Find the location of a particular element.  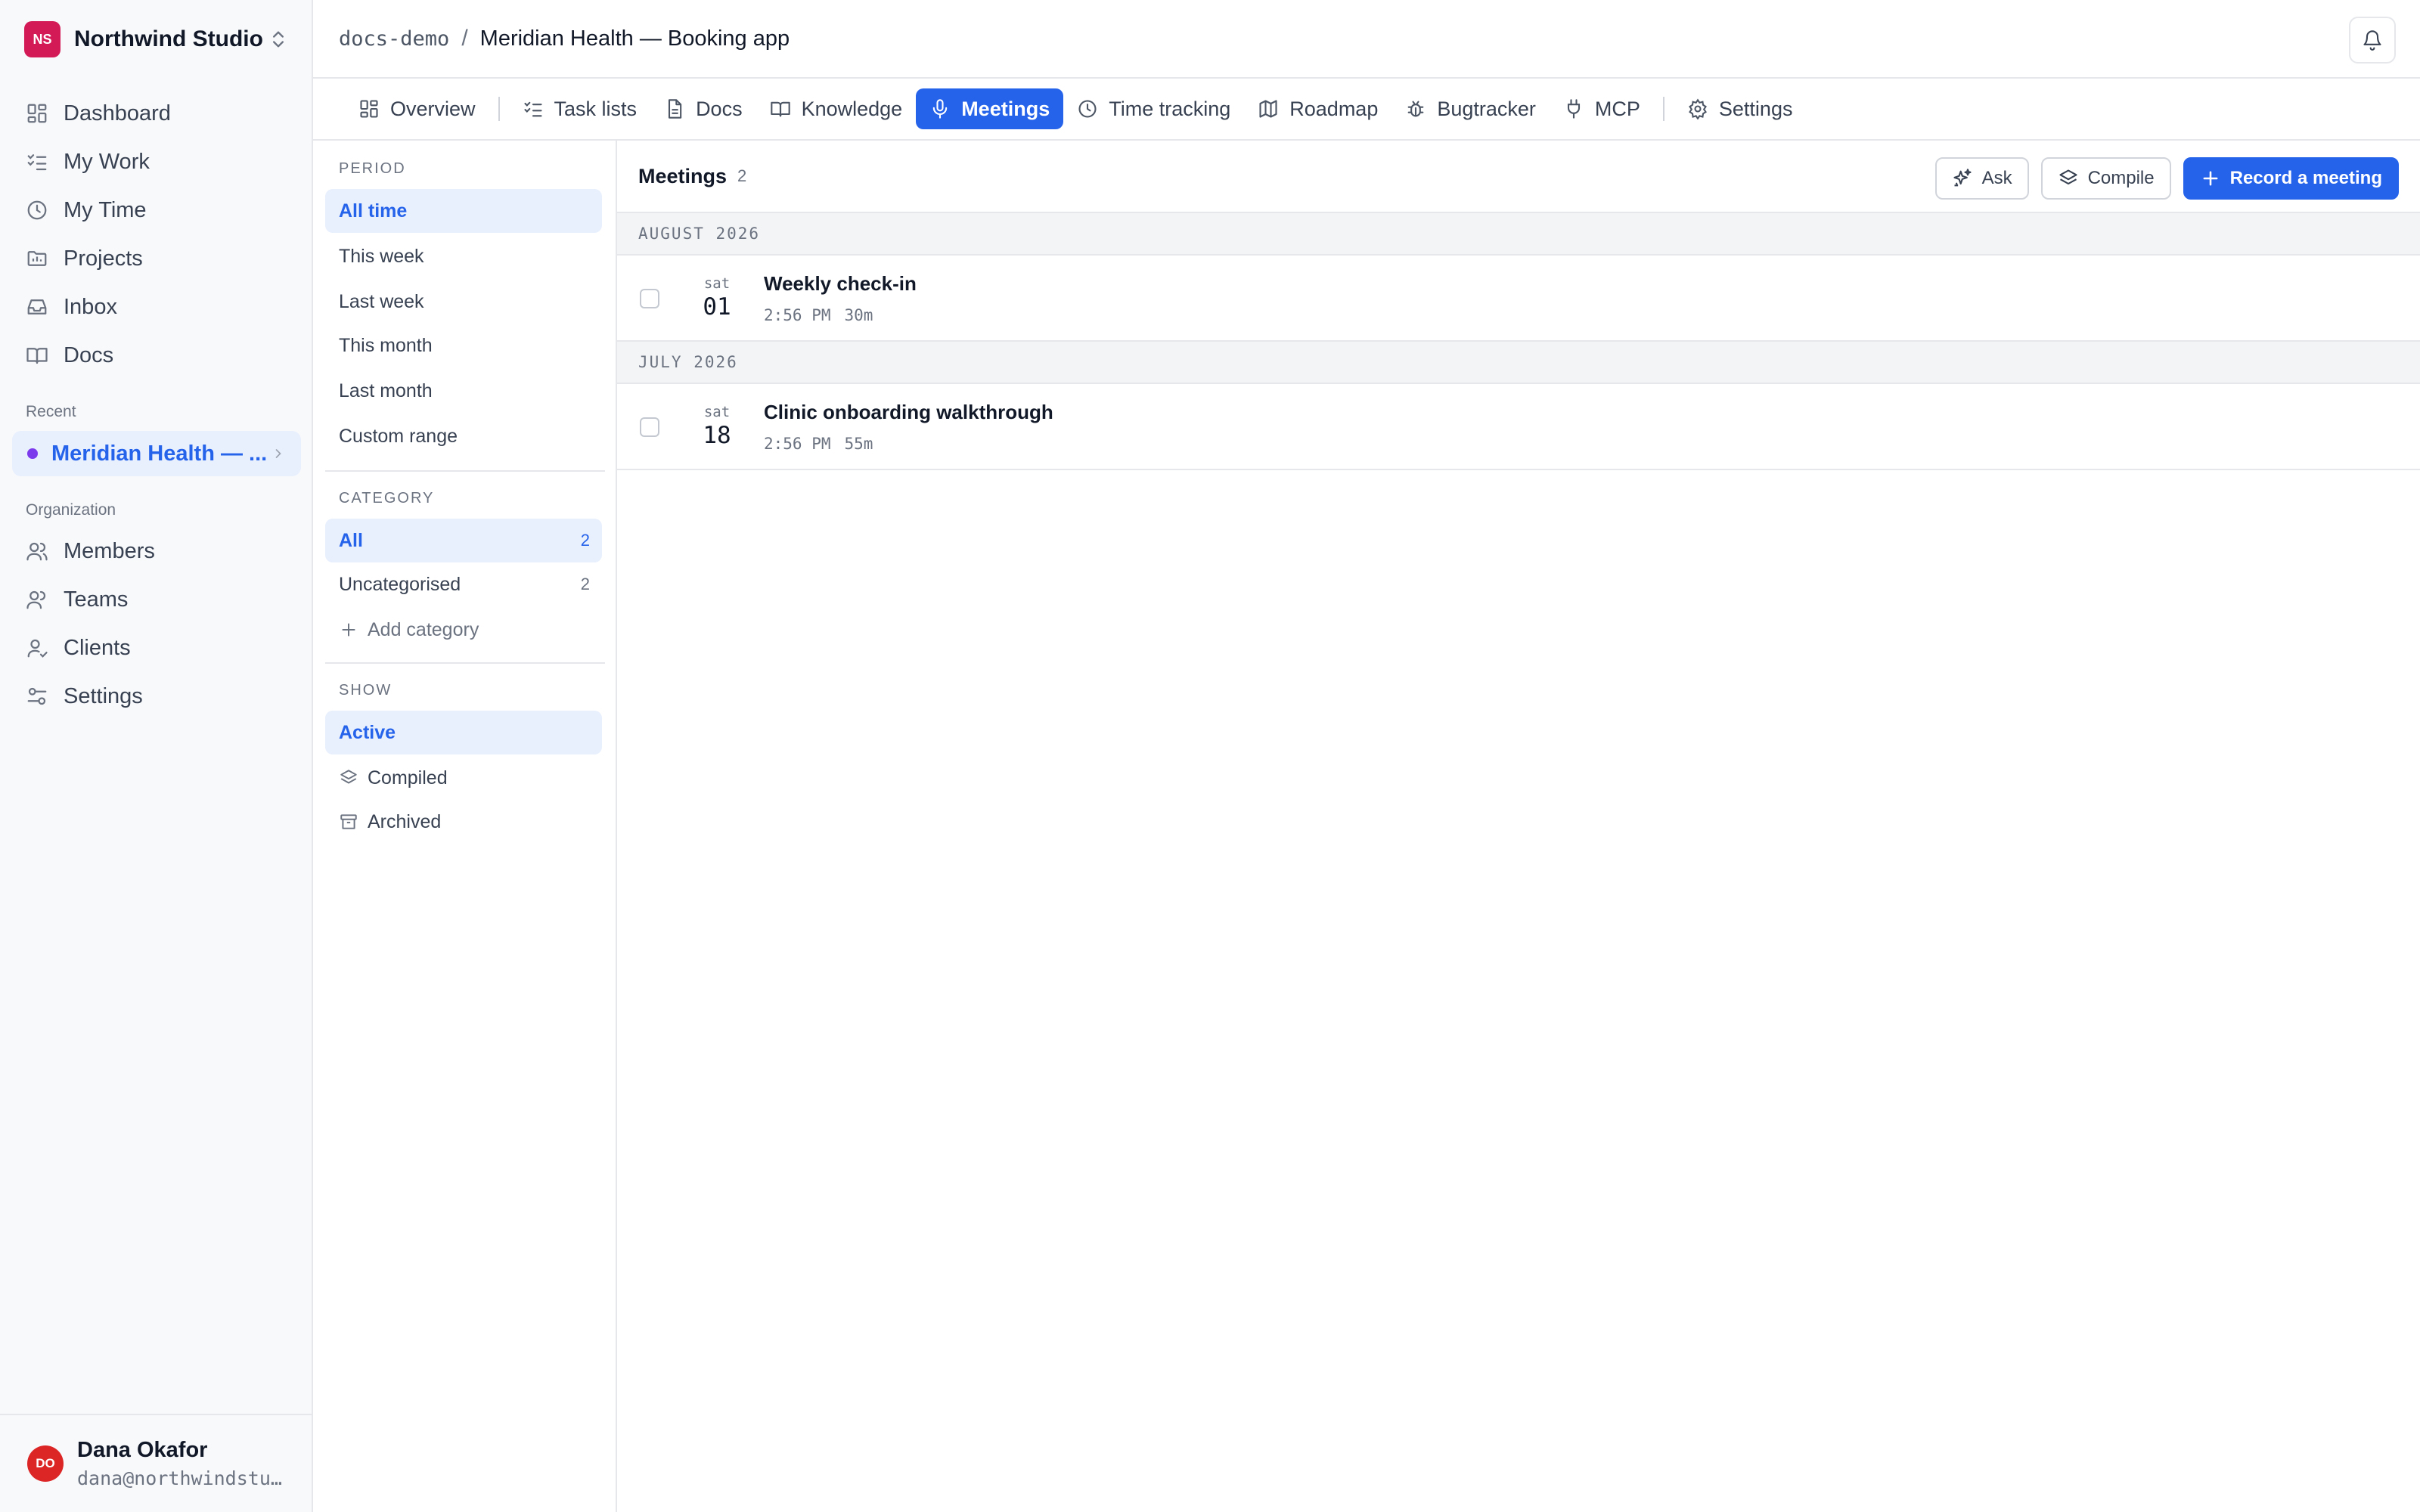

category-filter-uncategorised: Uncategorised 2 is located at coordinates (463, 584).